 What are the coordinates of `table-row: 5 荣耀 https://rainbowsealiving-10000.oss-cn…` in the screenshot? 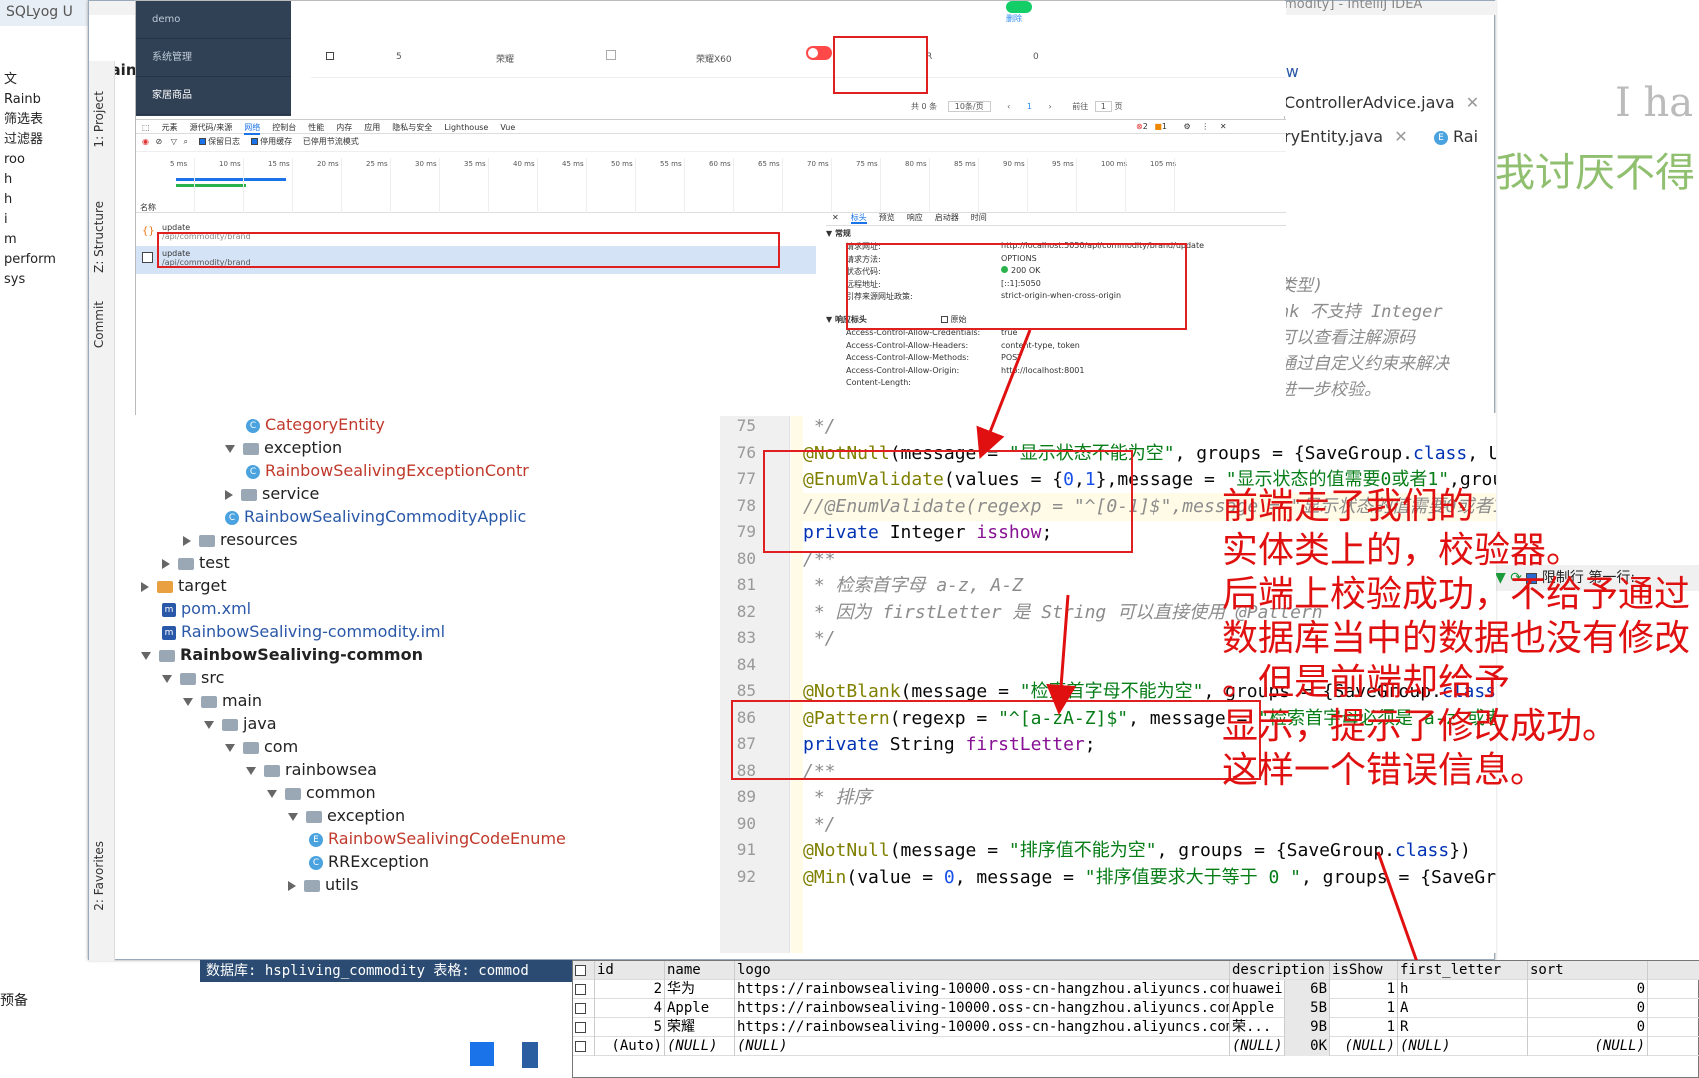 It's located at (1136, 1027).